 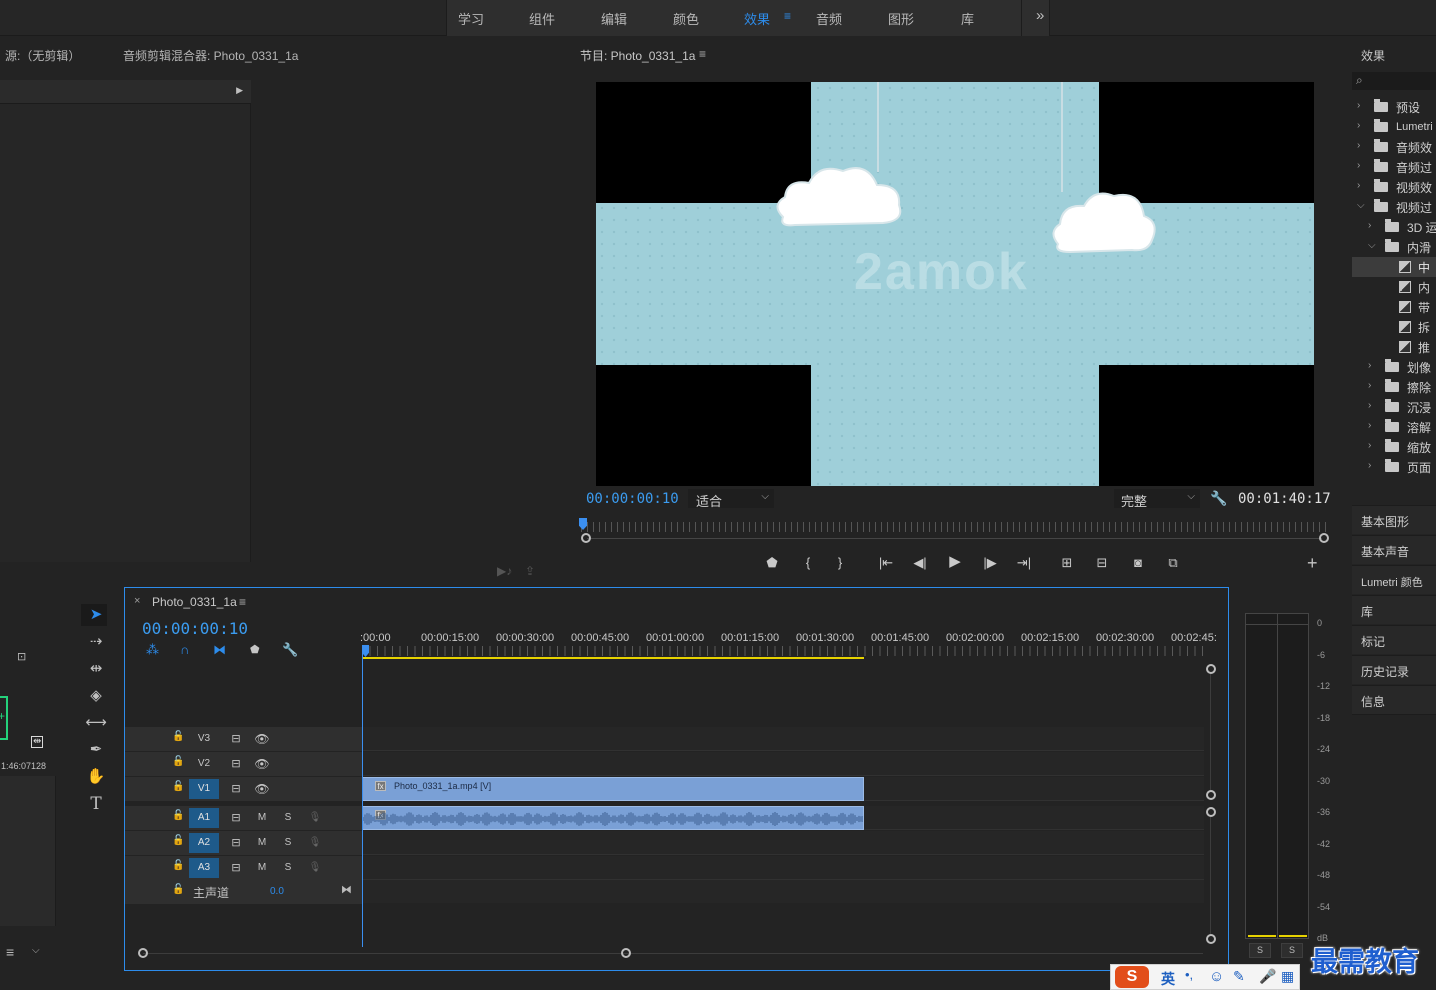 I want to click on quality-dropdown: 完整 ⌵, so click(x=1157, y=499).